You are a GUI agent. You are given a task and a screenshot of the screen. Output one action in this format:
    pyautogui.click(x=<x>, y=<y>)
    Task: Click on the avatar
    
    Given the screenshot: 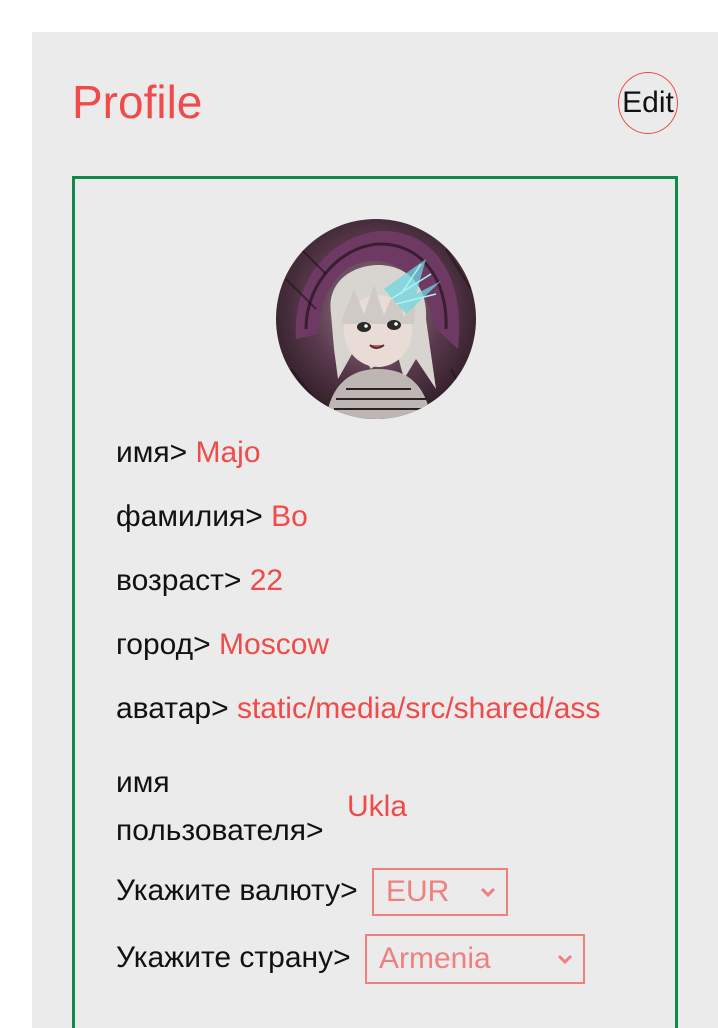 What is the action you would take?
    pyautogui.click(x=376, y=319)
    